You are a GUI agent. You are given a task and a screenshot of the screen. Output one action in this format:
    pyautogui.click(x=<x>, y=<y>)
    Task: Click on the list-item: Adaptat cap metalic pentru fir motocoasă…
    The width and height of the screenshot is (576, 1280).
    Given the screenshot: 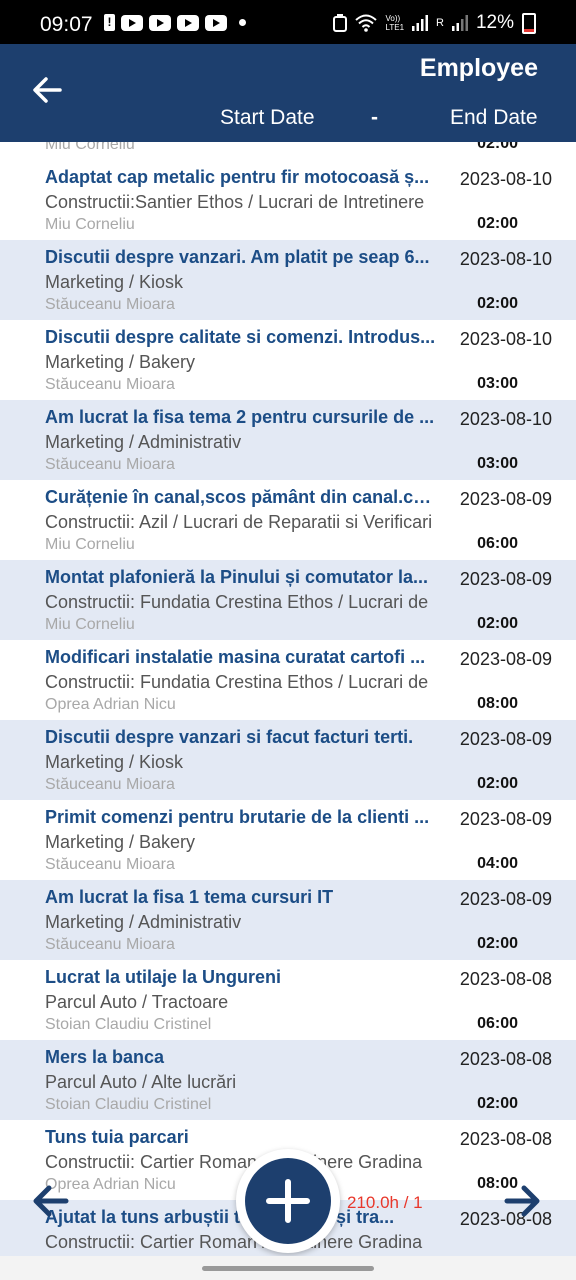 What is the action you would take?
    pyautogui.click(x=288, y=200)
    